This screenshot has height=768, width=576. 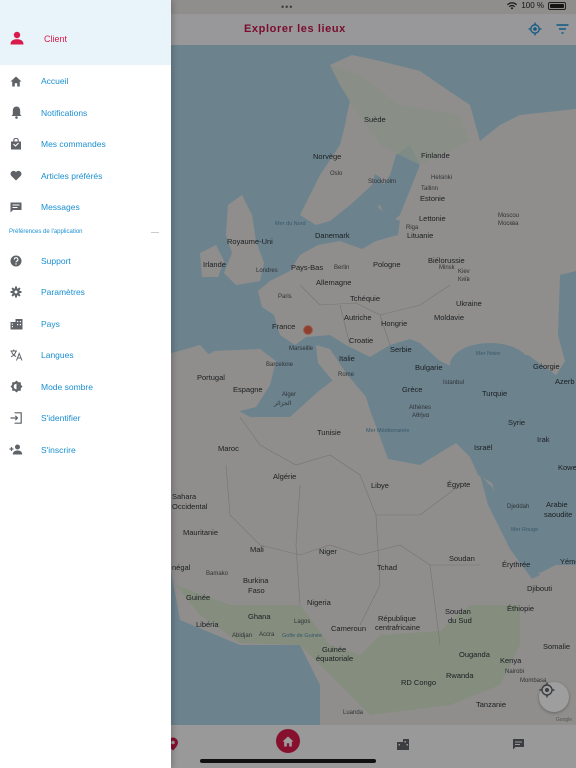 What do you see at coordinates (16, 144) in the screenshot?
I see `bag-icon` at bounding box center [16, 144].